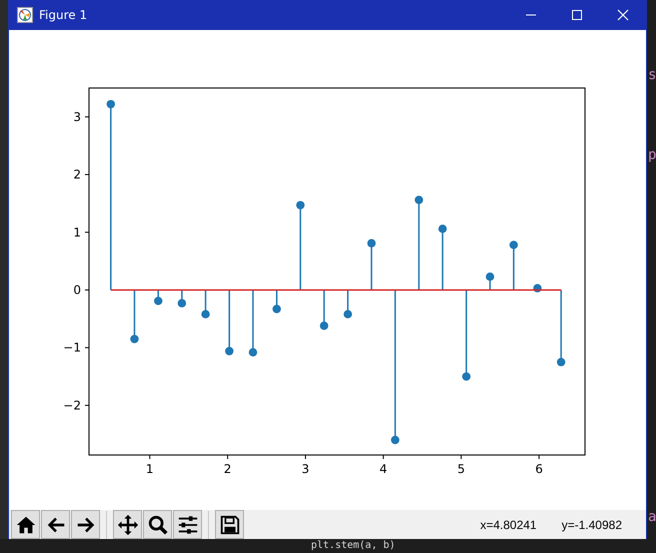 This screenshot has height=553, width=656. What do you see at coordinates (55, 524) in the screenshot?
I see `back-button` at bounding box center [55, 524].